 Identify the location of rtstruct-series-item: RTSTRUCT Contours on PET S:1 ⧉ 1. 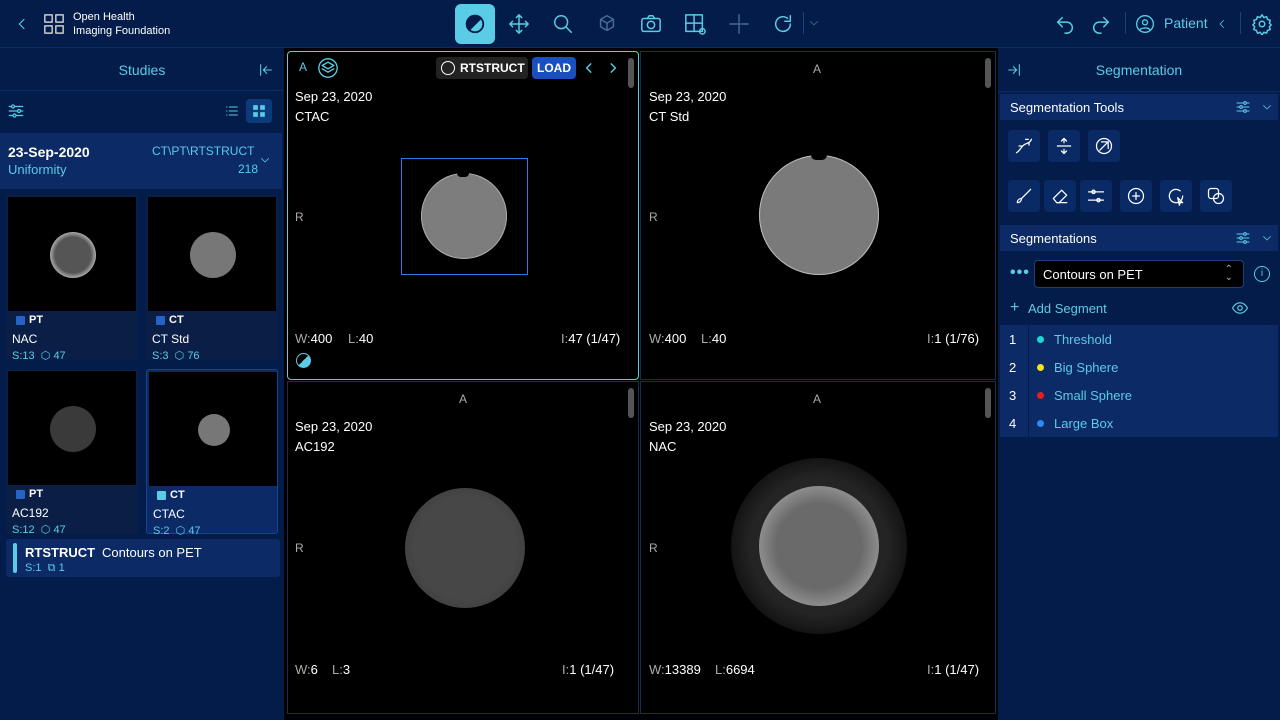
(143, 558).